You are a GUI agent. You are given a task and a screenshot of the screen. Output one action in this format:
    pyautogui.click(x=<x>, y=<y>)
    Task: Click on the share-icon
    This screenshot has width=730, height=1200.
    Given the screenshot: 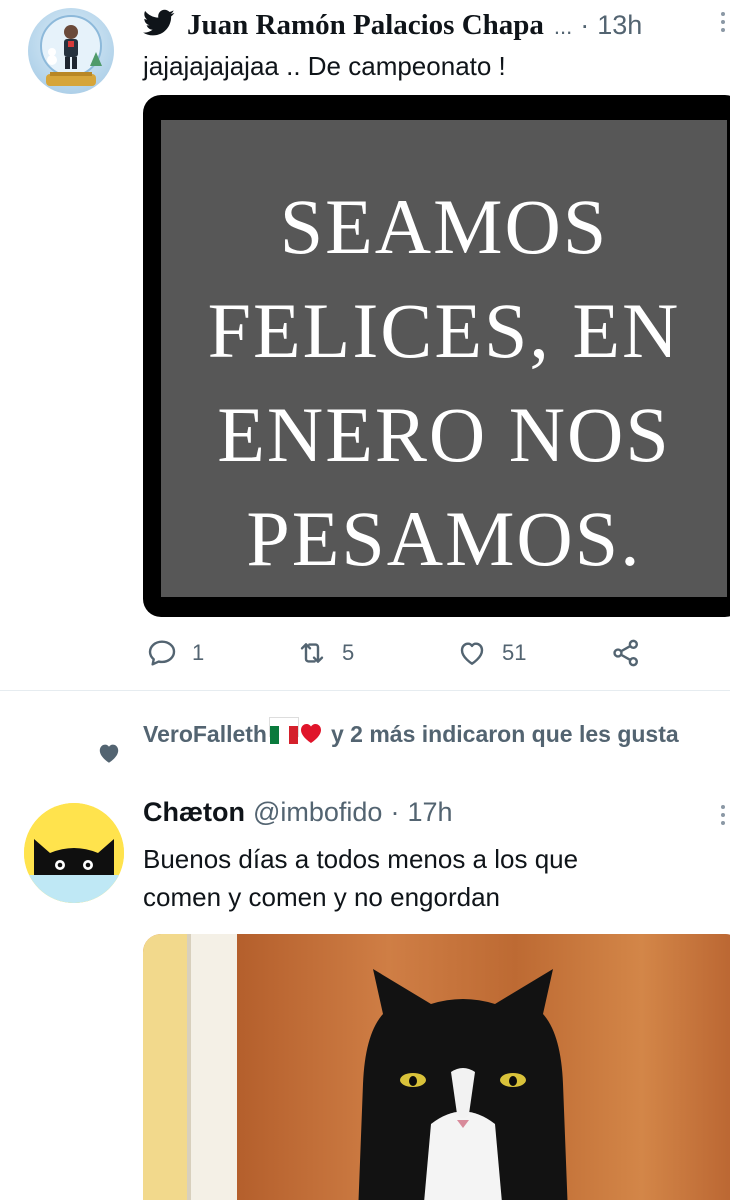 What is the action you would take?
    pyautogui.click(x=625, y=653)
    